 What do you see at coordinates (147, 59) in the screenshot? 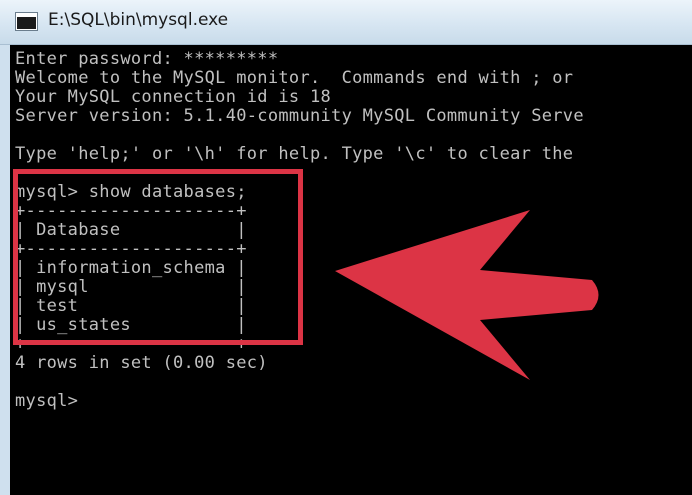
I see `console-line-password: Enter password: *********` at bounding box center [147, 59].